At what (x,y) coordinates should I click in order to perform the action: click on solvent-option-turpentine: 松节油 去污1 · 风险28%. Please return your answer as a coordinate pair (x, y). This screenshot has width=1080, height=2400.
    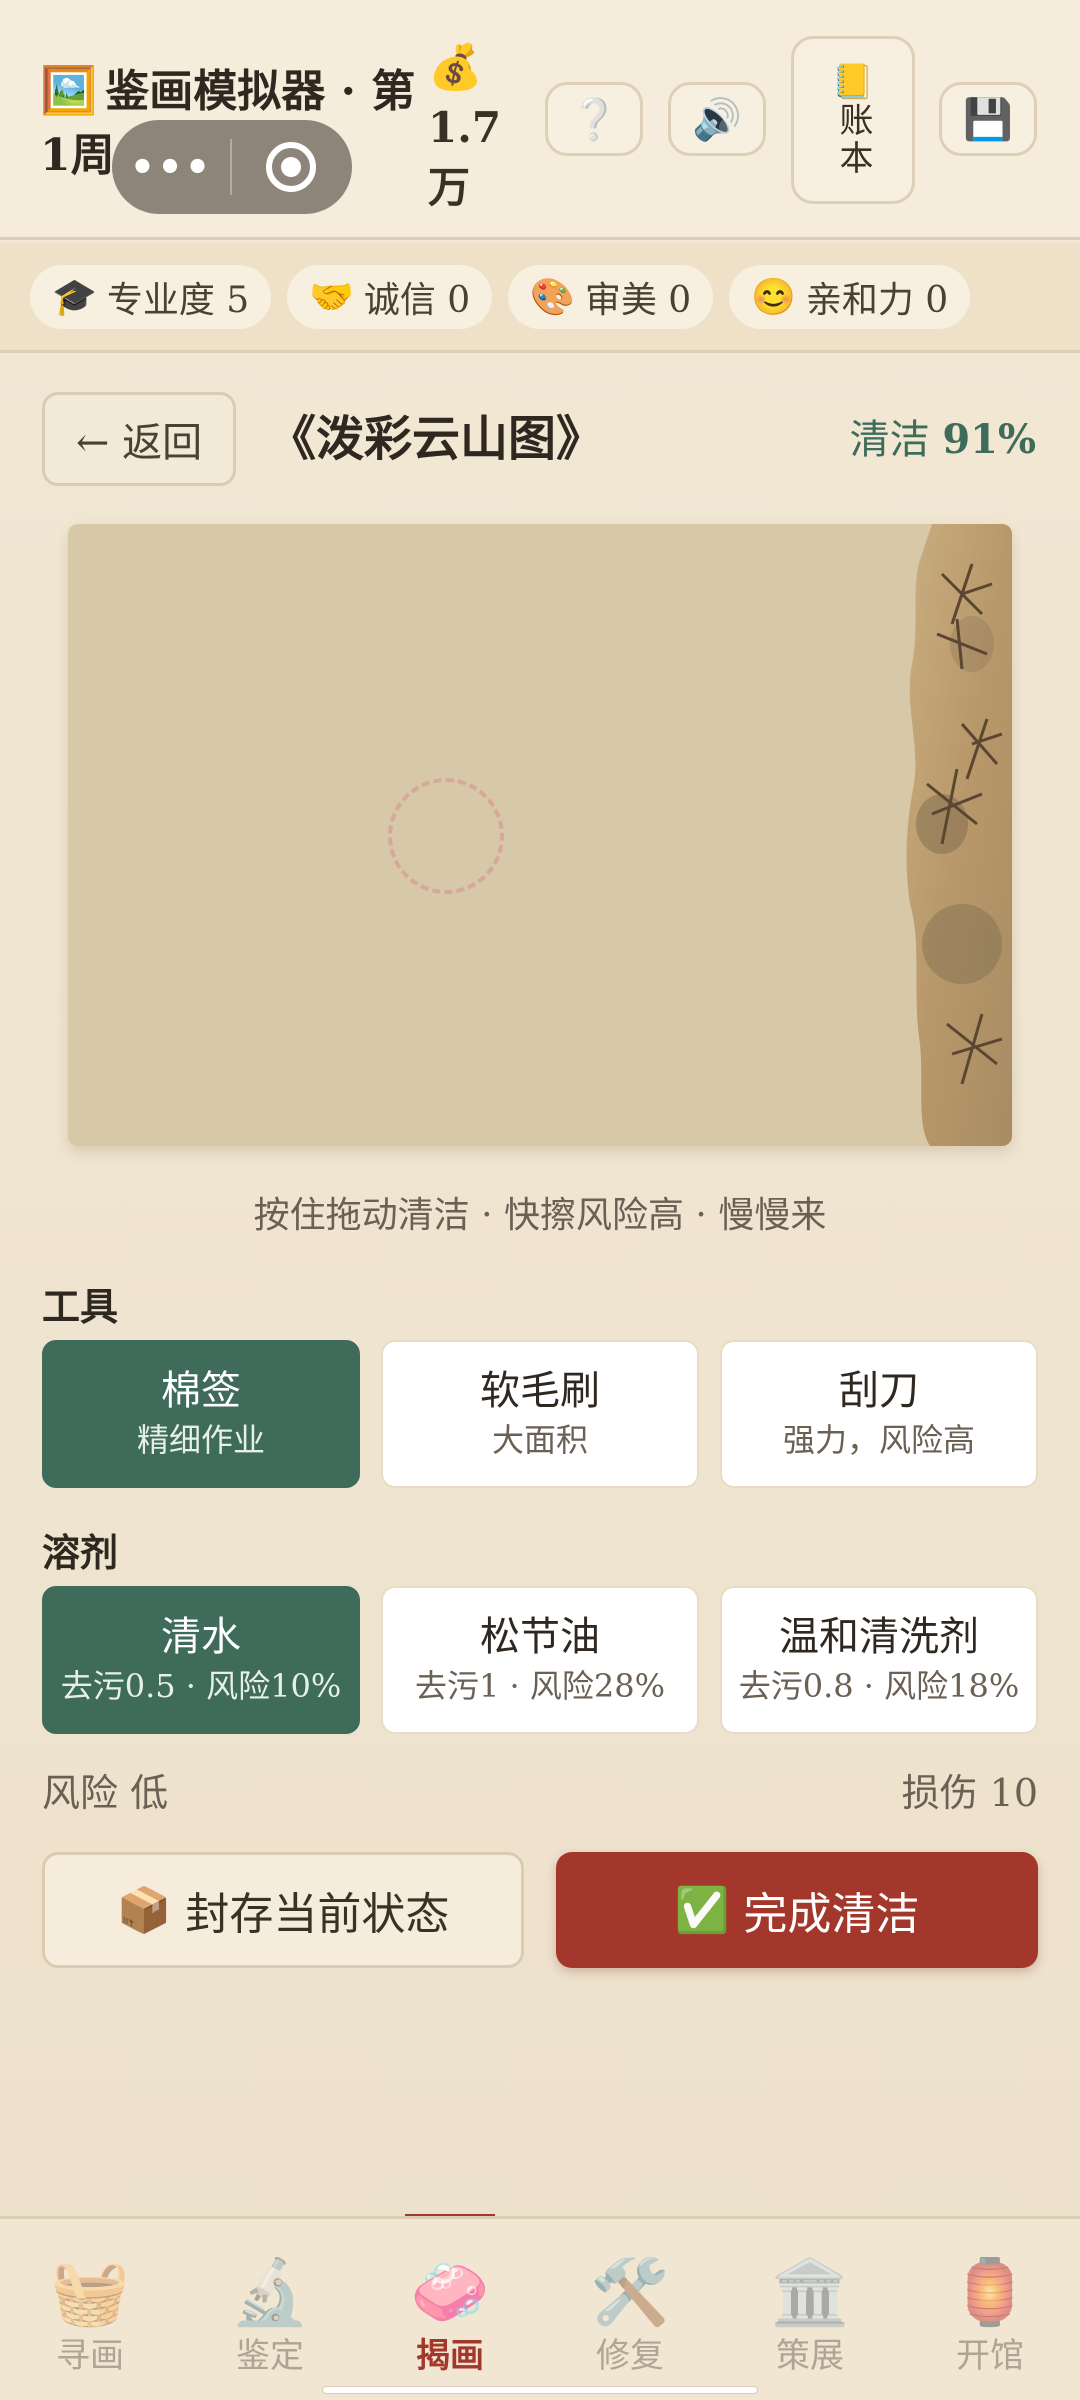
    Looking at the image, I should click on (540, 1660).